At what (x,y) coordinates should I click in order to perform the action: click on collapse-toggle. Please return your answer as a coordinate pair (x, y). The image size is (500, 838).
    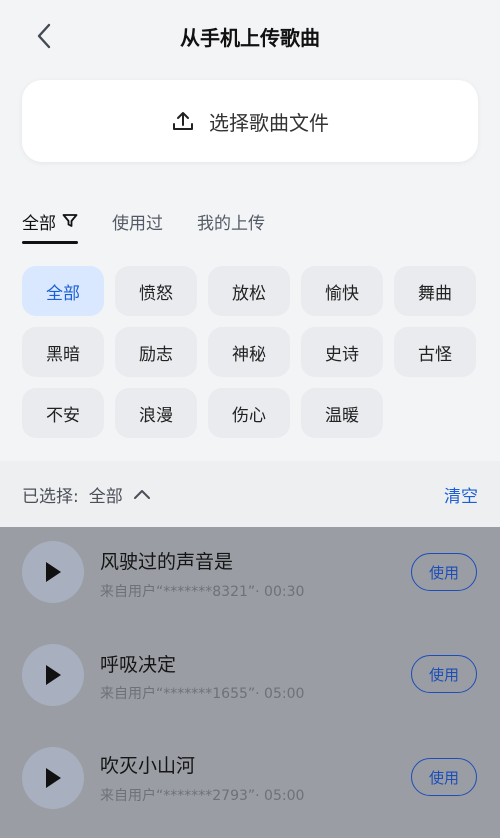
    Looking at the image, I should click on (142, 494).